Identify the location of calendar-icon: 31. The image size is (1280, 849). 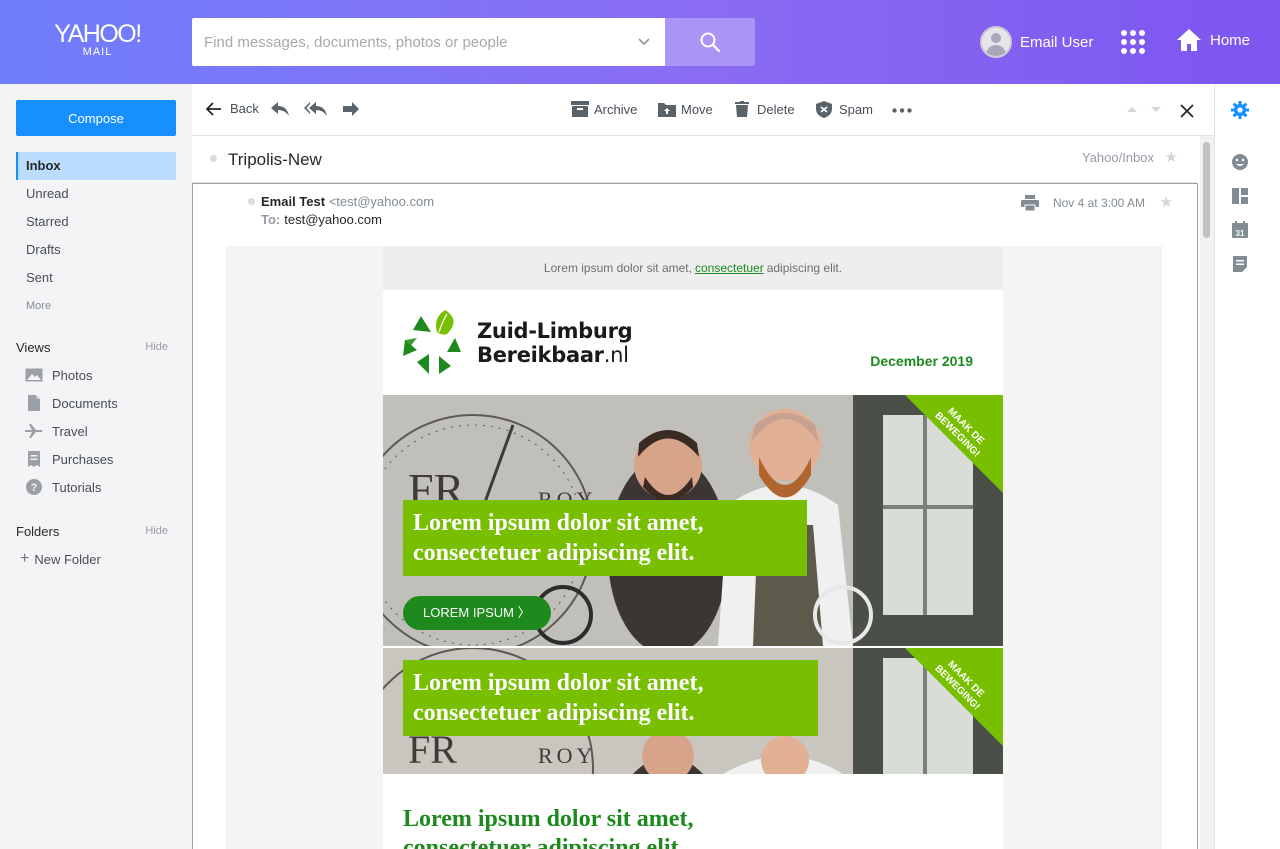
(1240, 230).